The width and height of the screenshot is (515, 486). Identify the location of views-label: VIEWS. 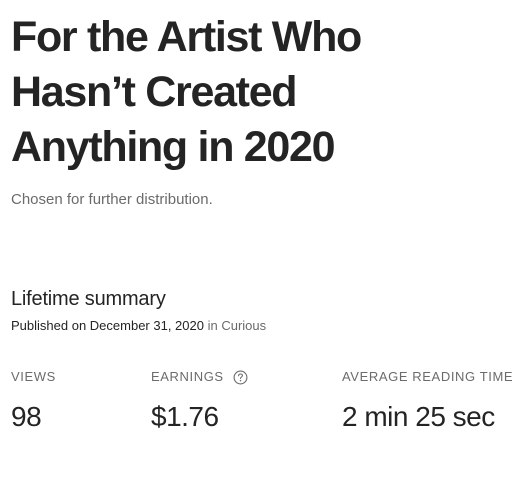
(33, 376).